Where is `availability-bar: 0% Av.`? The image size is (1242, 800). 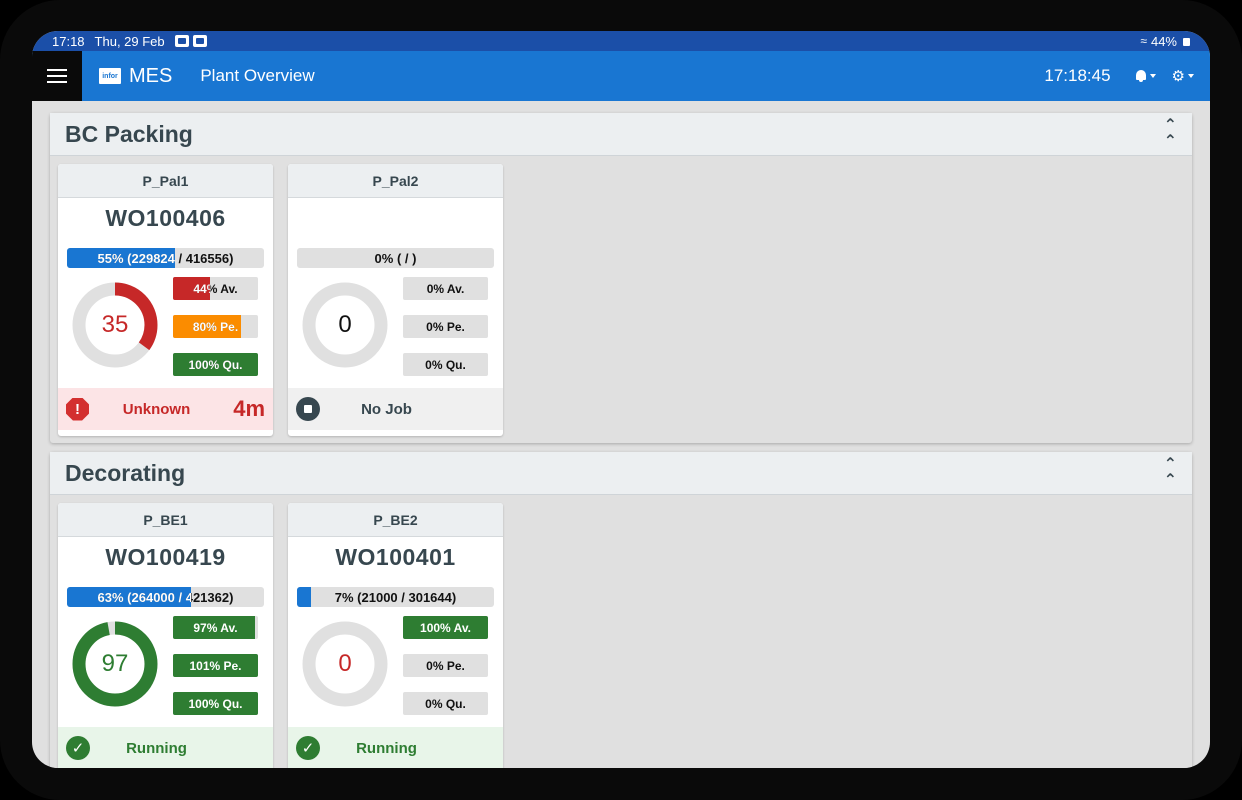
availability-bar: 0% Av. is located at coordinates (445, 288).